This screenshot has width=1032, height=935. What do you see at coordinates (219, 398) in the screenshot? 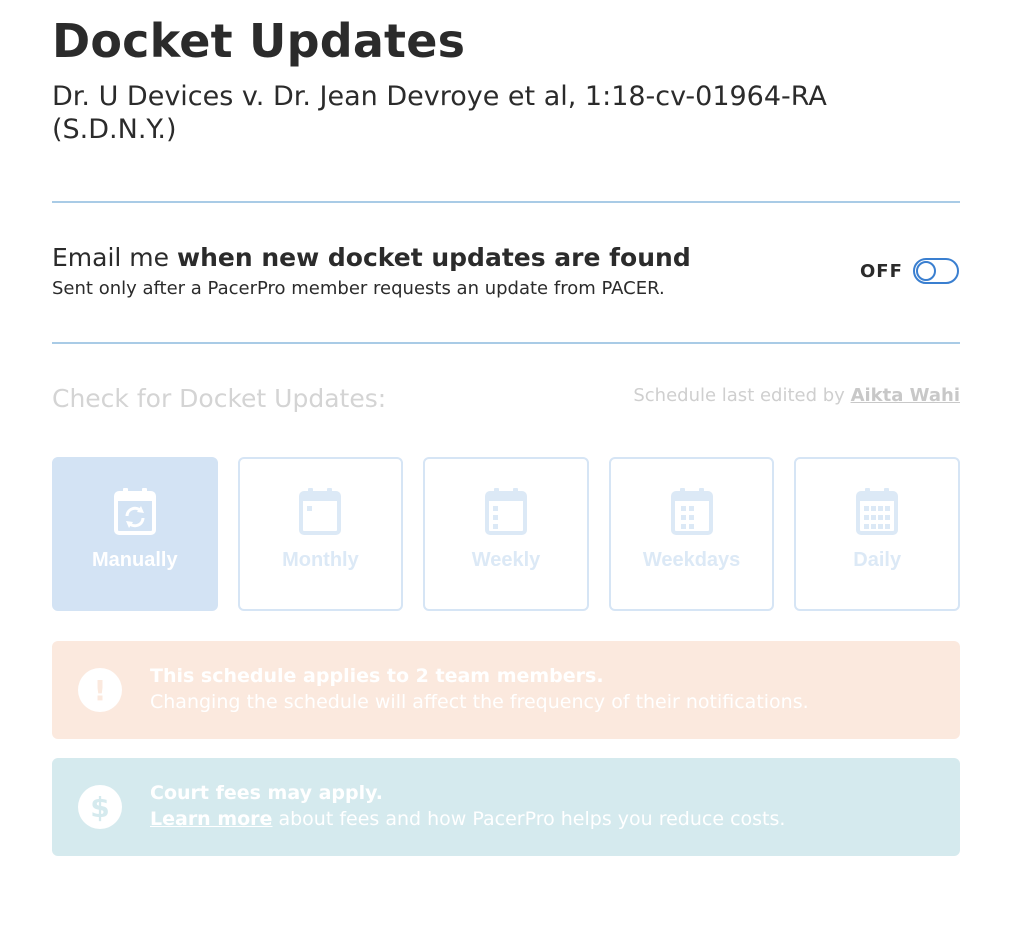
I see `schedule-heading: Check for Docket Updates:` at bounding box center [219, 398].